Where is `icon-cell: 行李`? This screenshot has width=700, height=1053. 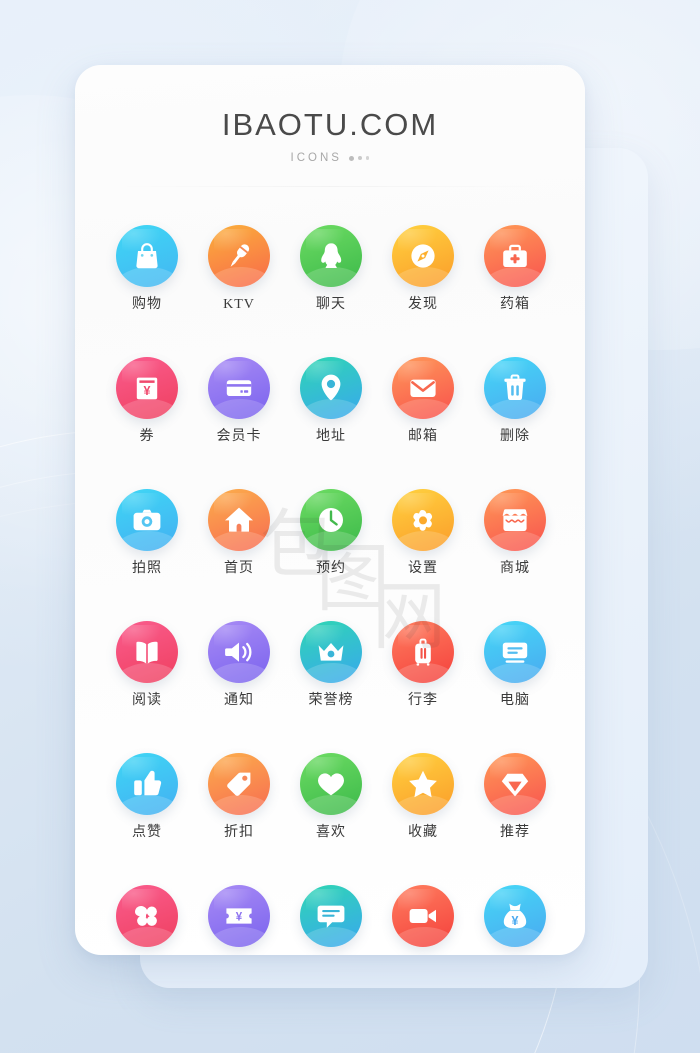
icon-cell: 行李 is located at coordinates (423, 664).